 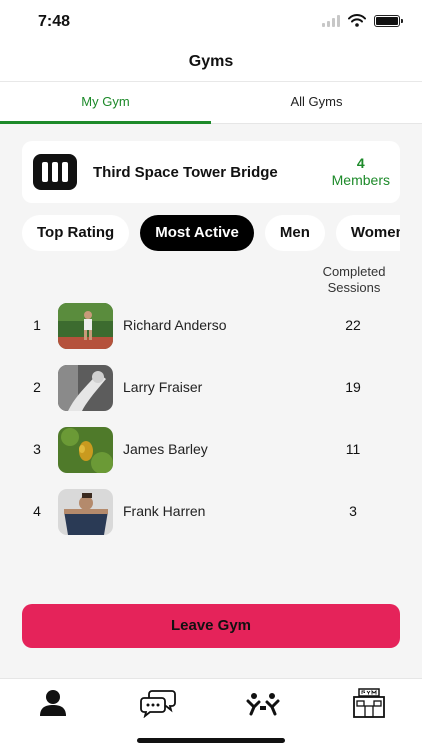 What do you see at coordinates (185, 172) in the screenshot?
I see `gym-name: Third Space Tower Bridge` at bounding box center [185, 172].